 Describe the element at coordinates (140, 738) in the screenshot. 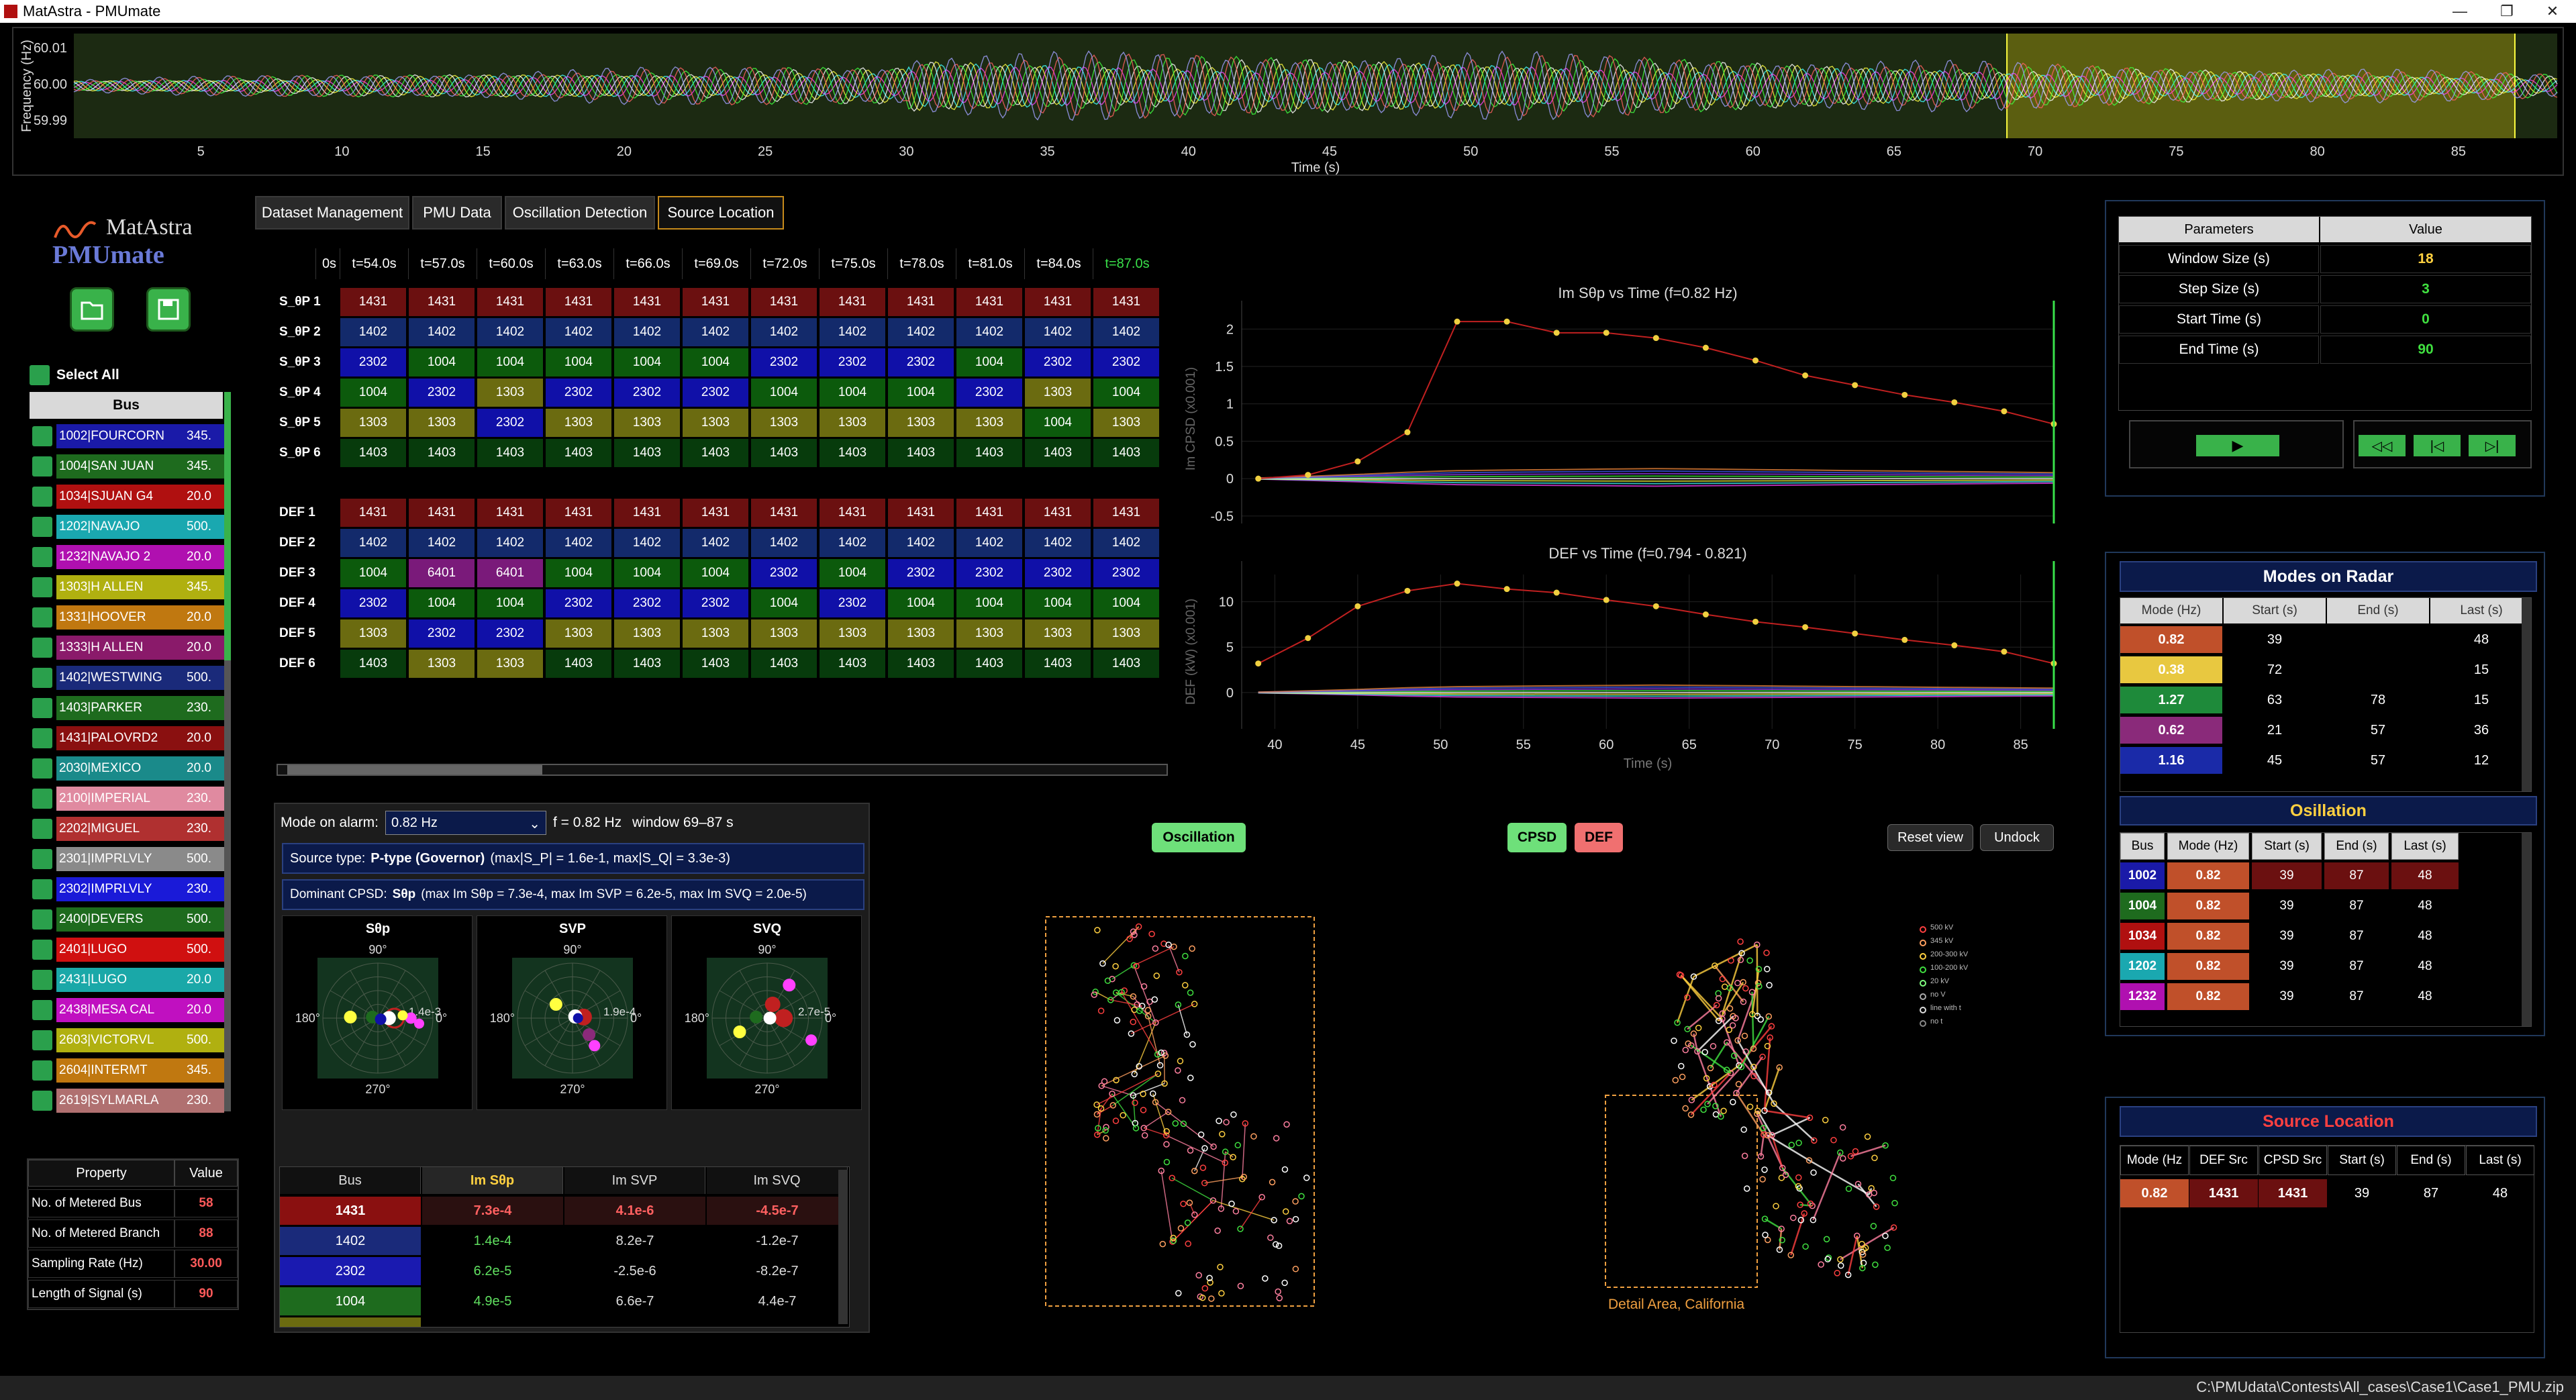

I see `bus-list-item: 1431|PALOVRD2 20.0` at that location.